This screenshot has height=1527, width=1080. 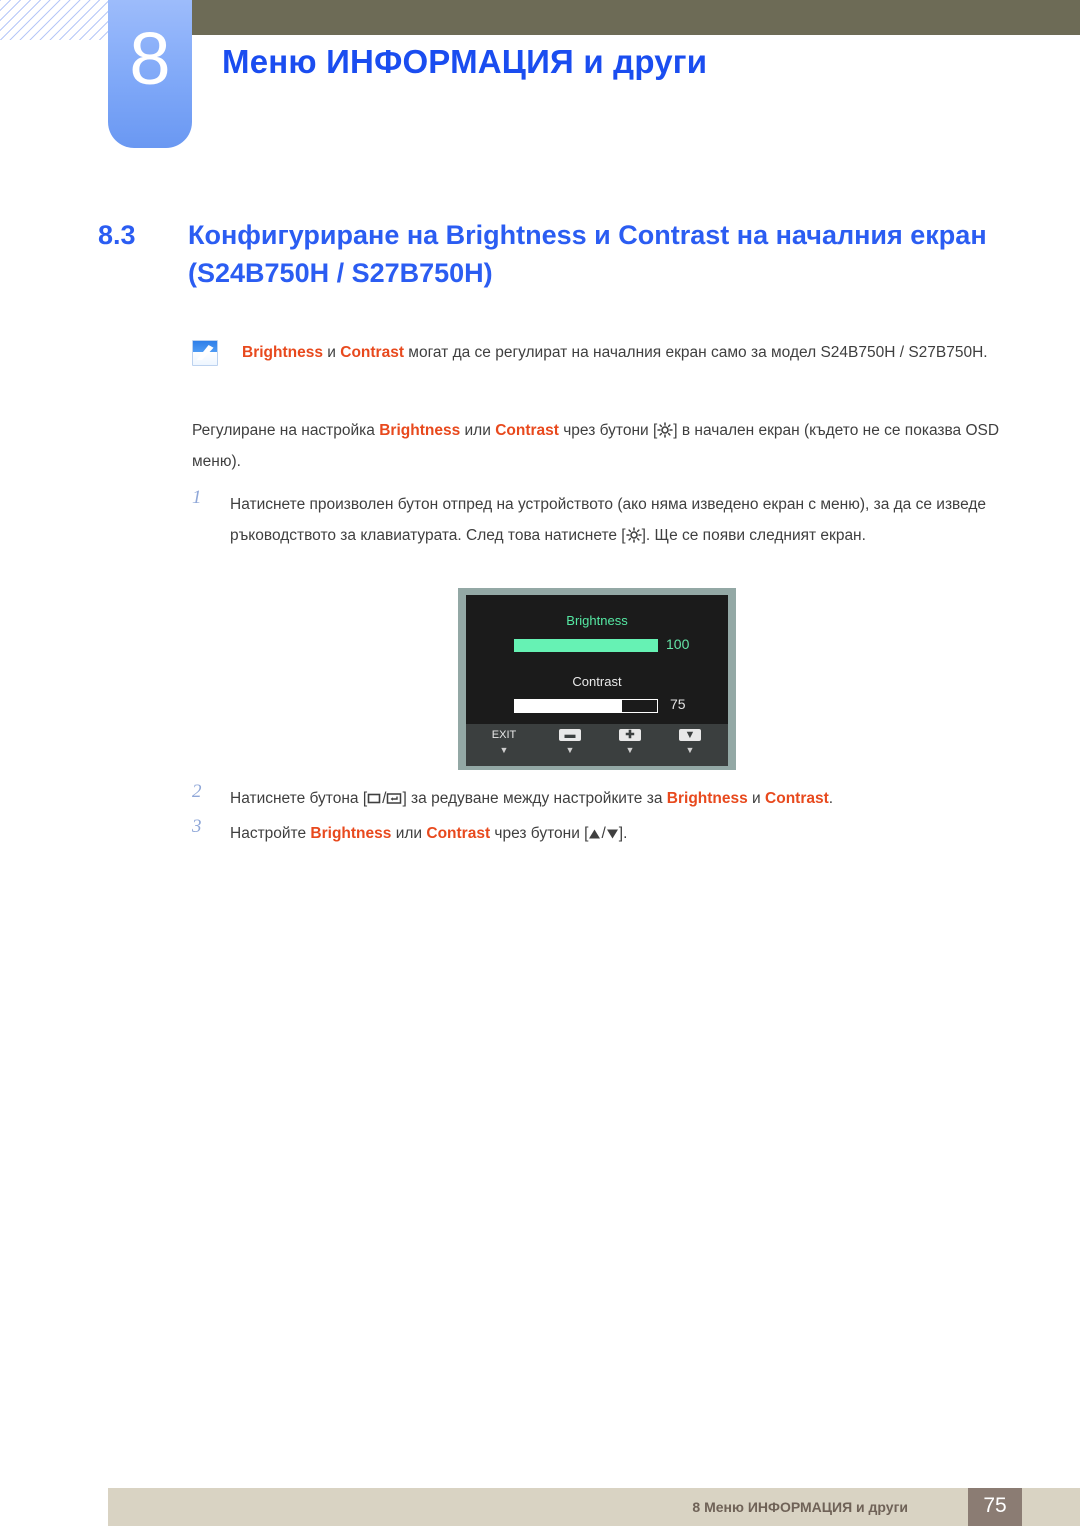 I want to click on osd-brightness-value: 100, so click(x=678, y=644).